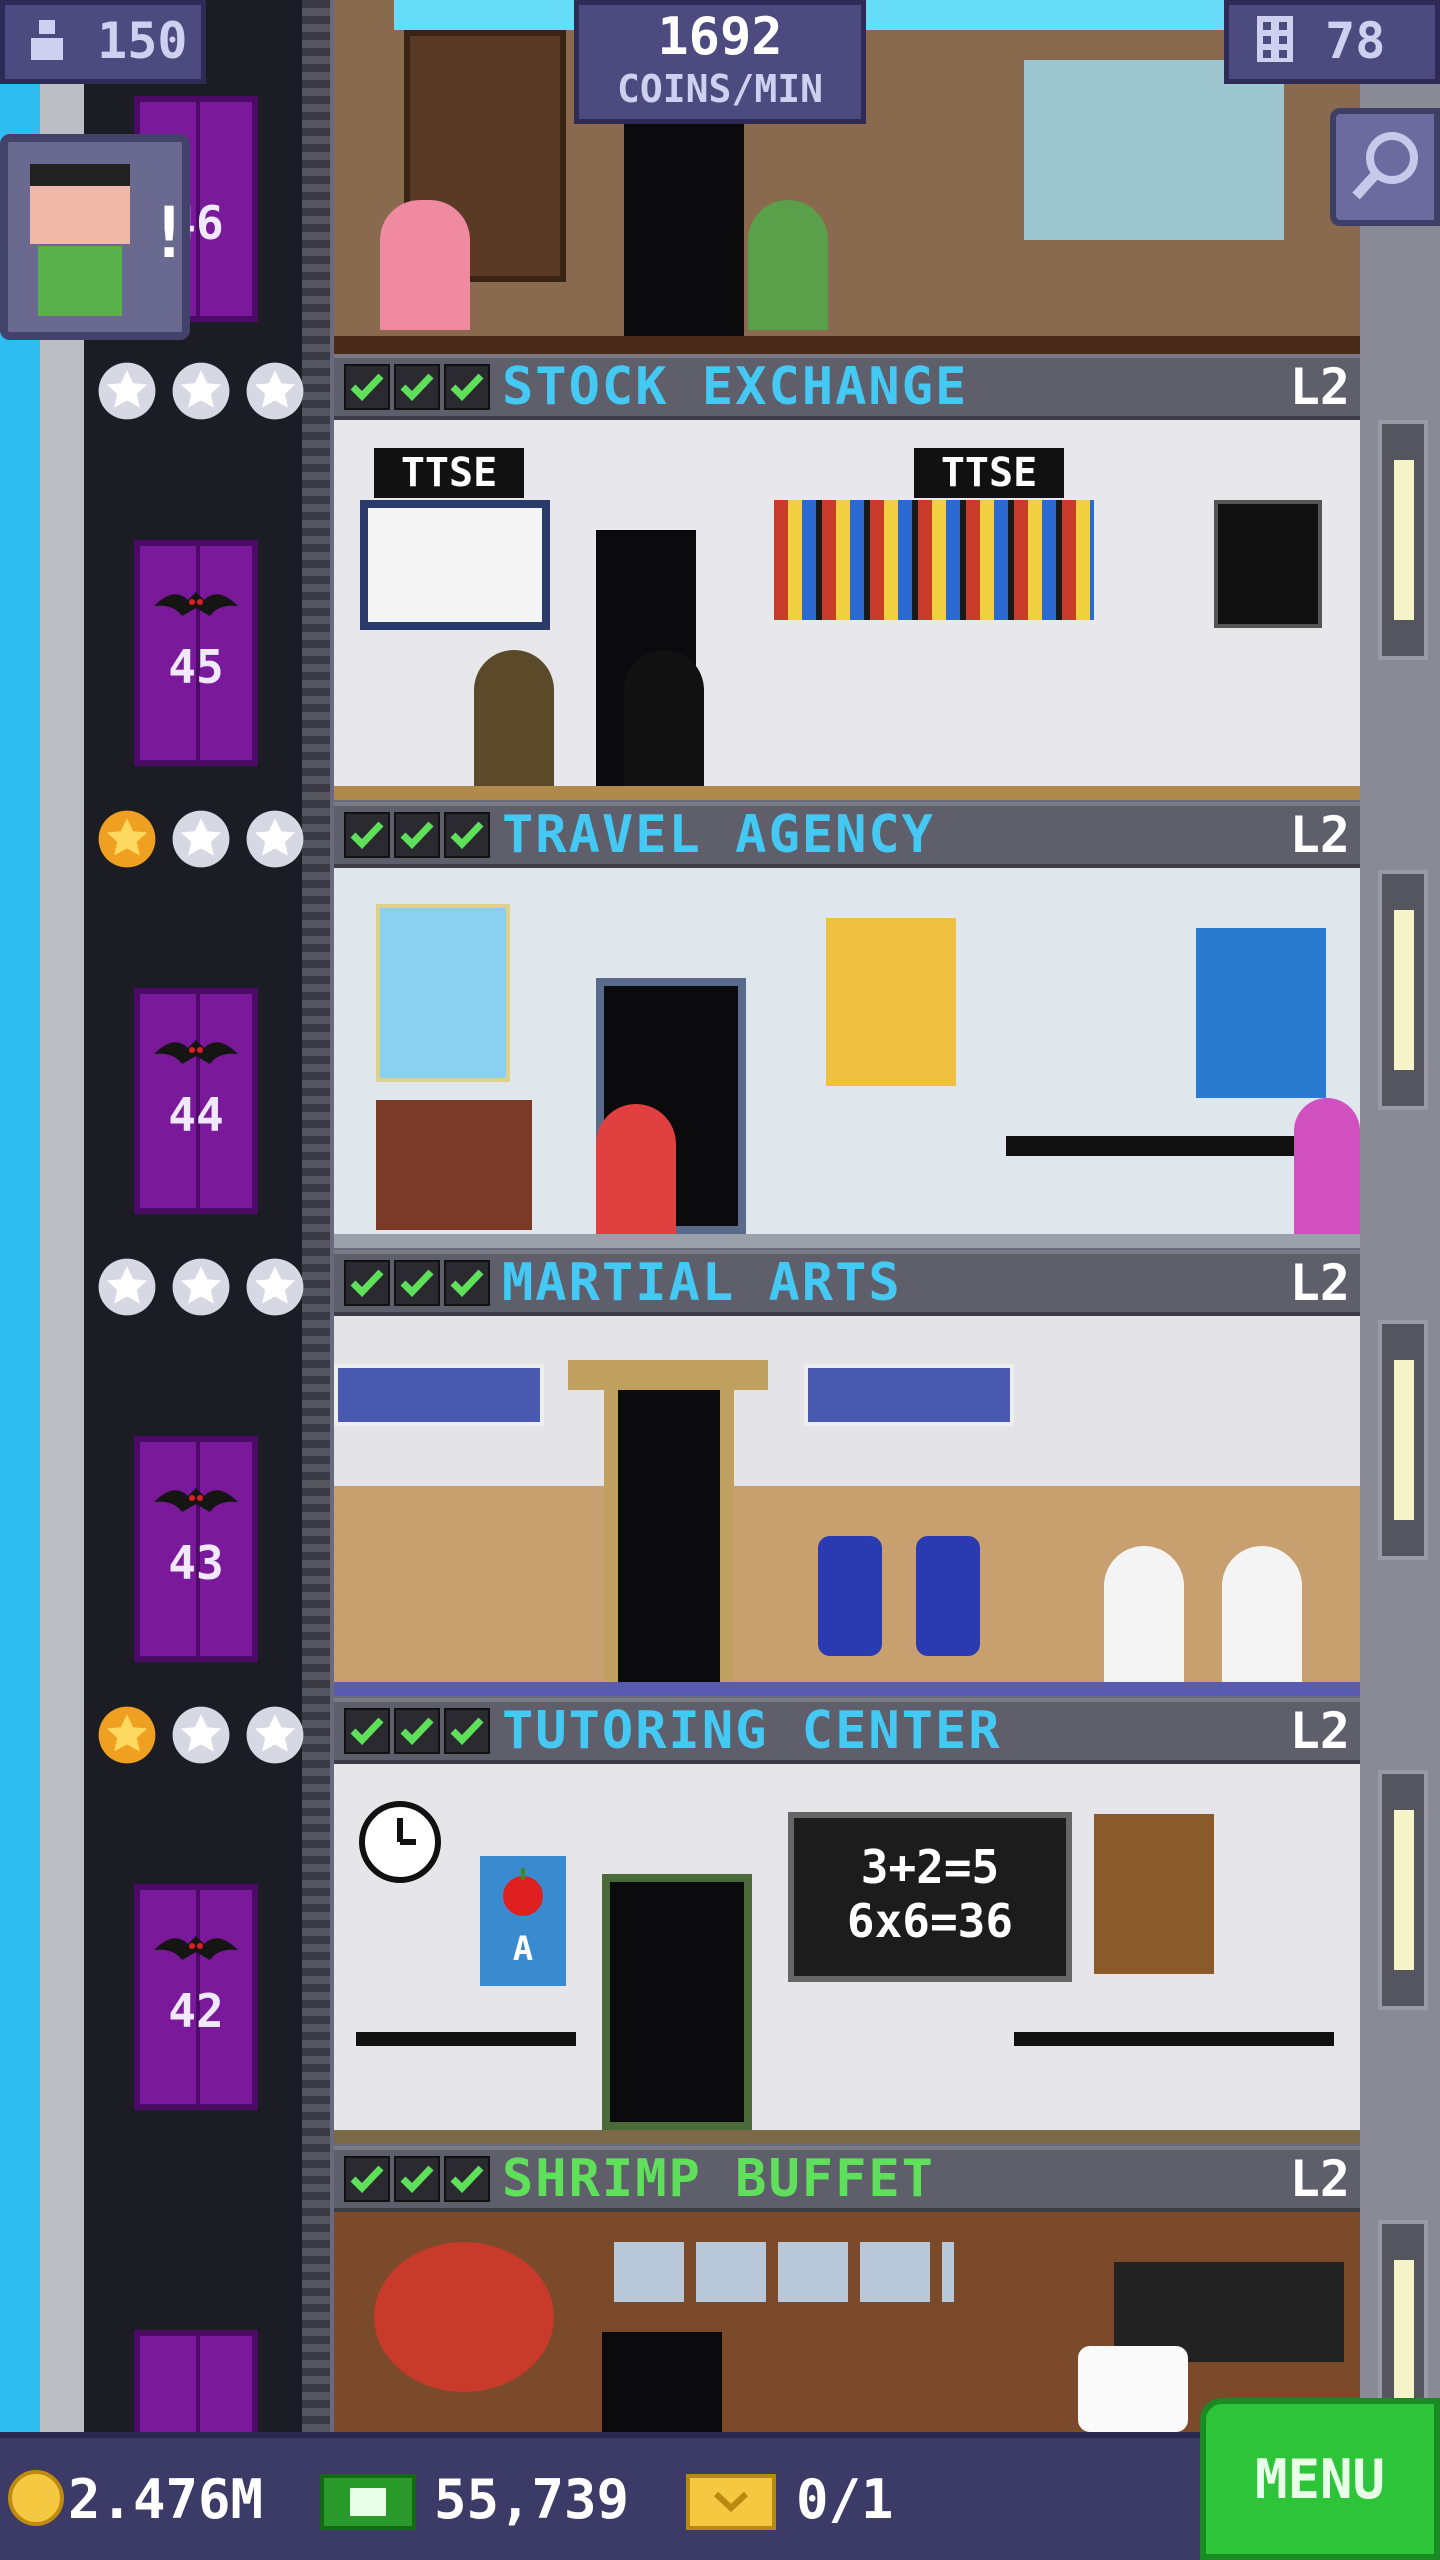  I want to click on avatar, so click(80, 204).